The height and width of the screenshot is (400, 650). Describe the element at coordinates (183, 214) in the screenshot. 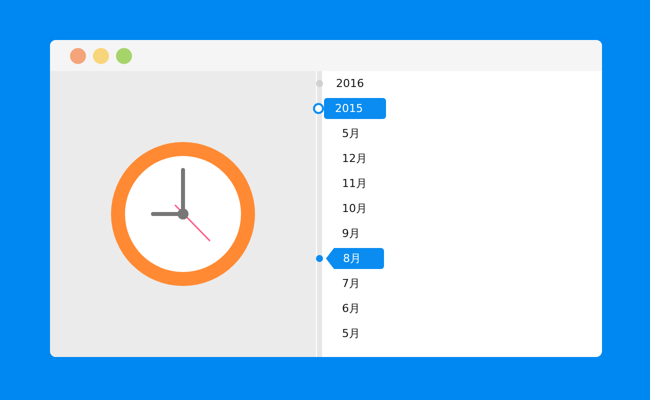

I see `clock-icon` at that location.